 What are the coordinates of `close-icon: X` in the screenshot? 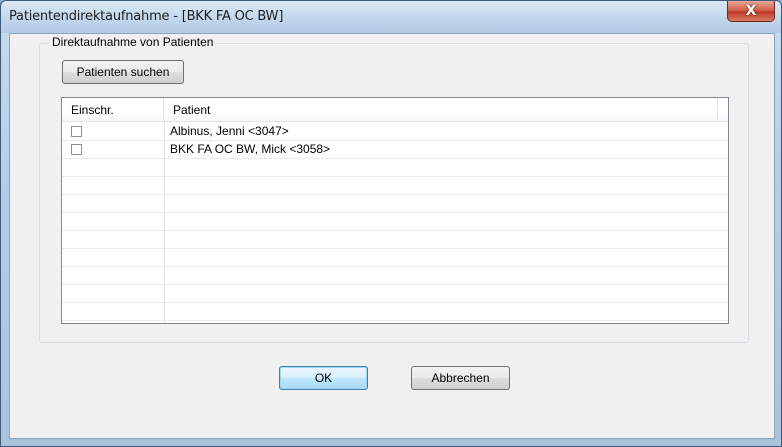 It's located at (751, 11).